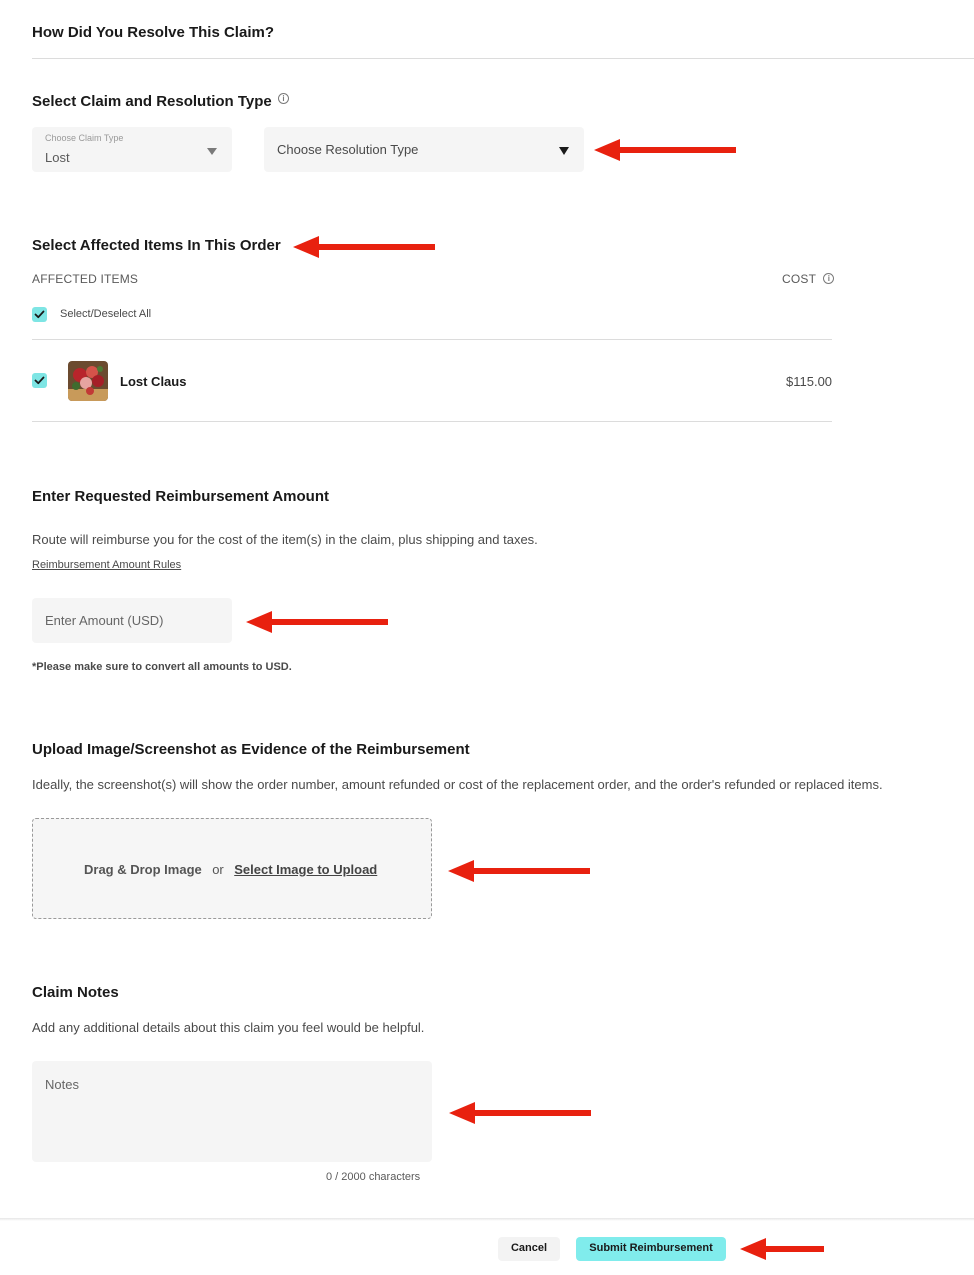  What do you see at coordinates (132, 149) in the screenshot?
I see `claim-type-select: Choose Claim Type Lost` at bounding box center [132, 149].